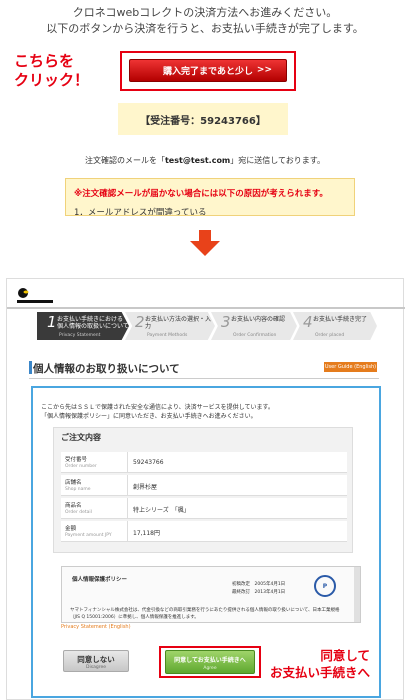 The width and height of the screenshot is (410, 700). I want to click on double-chevron-right-icon: >>, so click(264, 70).